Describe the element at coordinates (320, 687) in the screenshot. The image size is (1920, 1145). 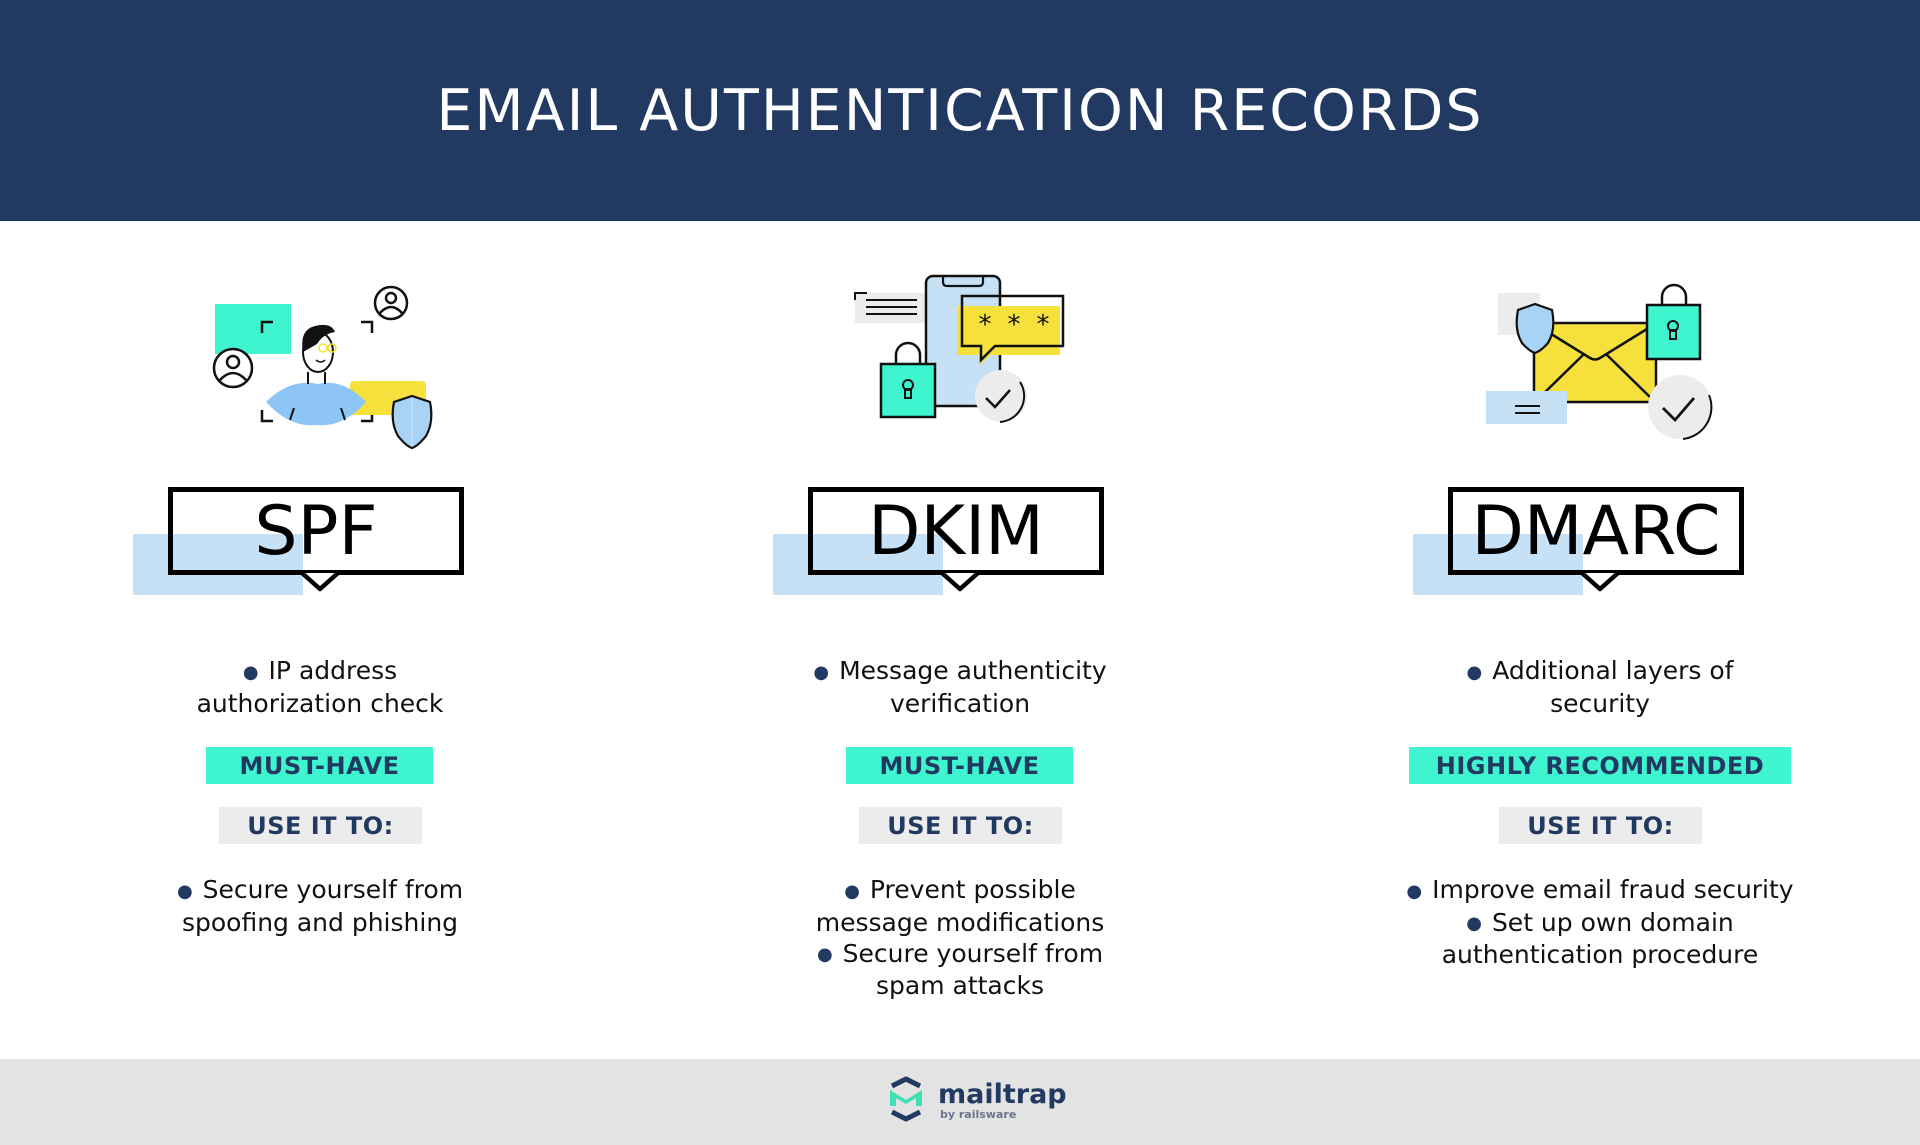
I see `record-description: ● IP address authorization check` at that location.